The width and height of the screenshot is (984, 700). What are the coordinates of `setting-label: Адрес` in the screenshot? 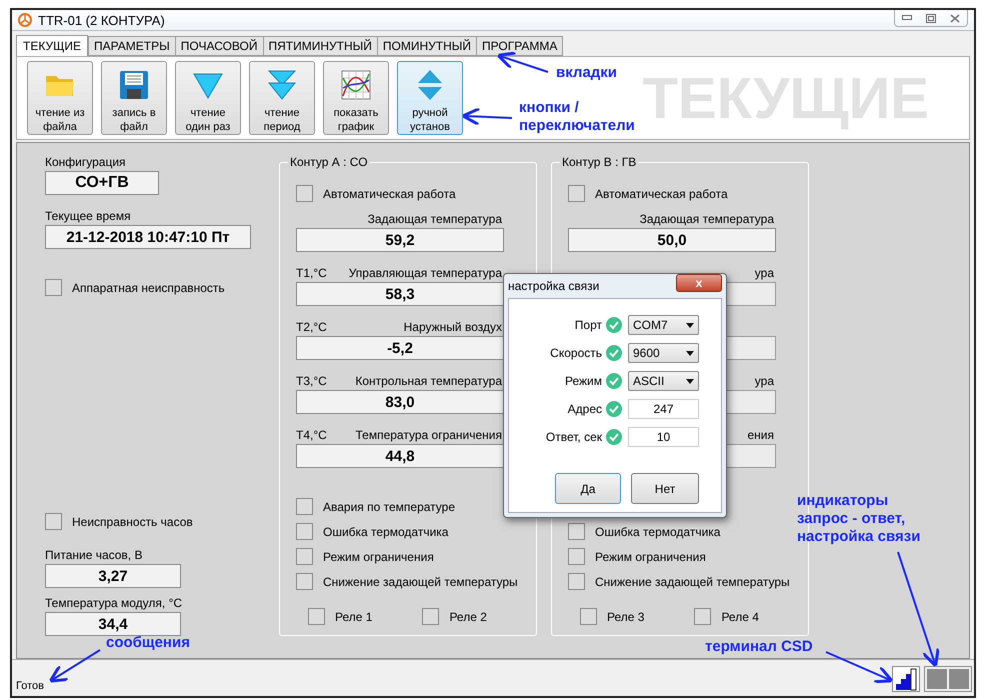 It's located at (584, 409).